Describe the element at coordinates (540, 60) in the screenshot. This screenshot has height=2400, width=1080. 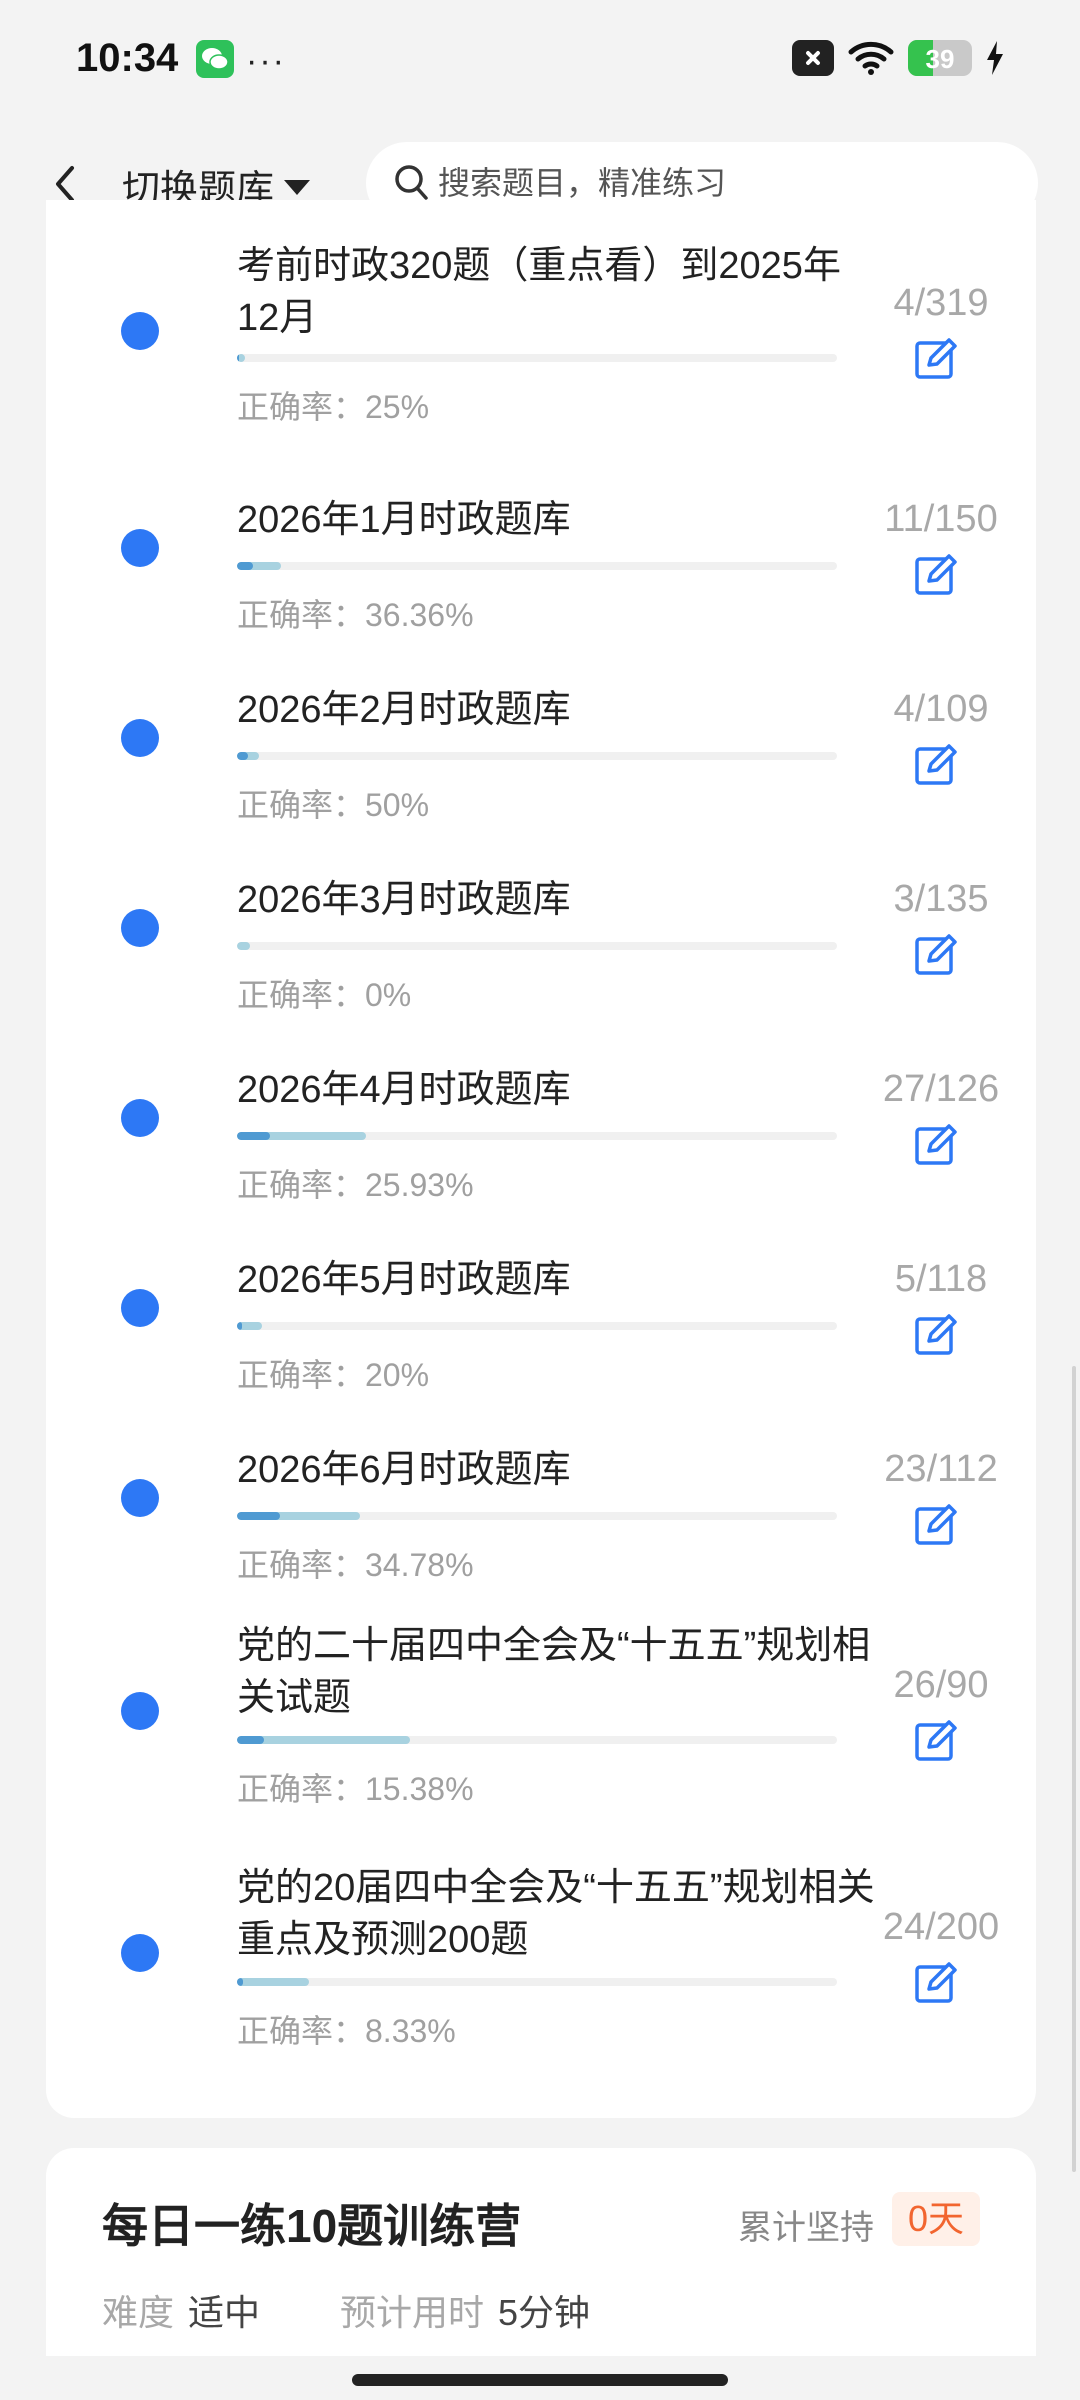
I see `status-bar: 10:34 ··· 39` at that location.